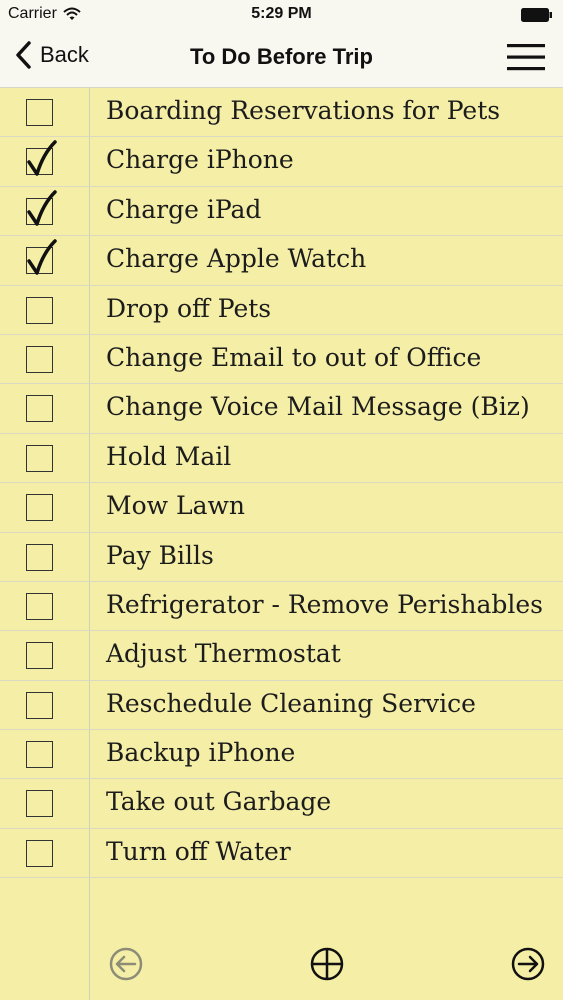  I want to click on item-label: Change Email to out of Office, so click(294, 357).